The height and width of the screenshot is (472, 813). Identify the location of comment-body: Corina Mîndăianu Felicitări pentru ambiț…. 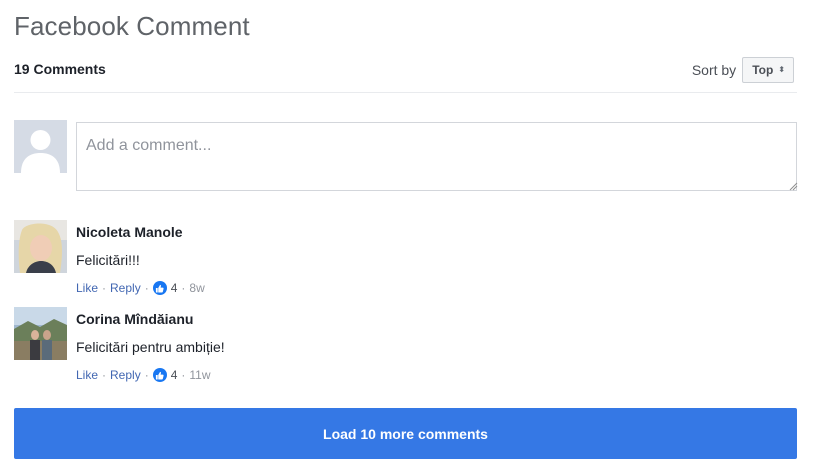
(150, 344).